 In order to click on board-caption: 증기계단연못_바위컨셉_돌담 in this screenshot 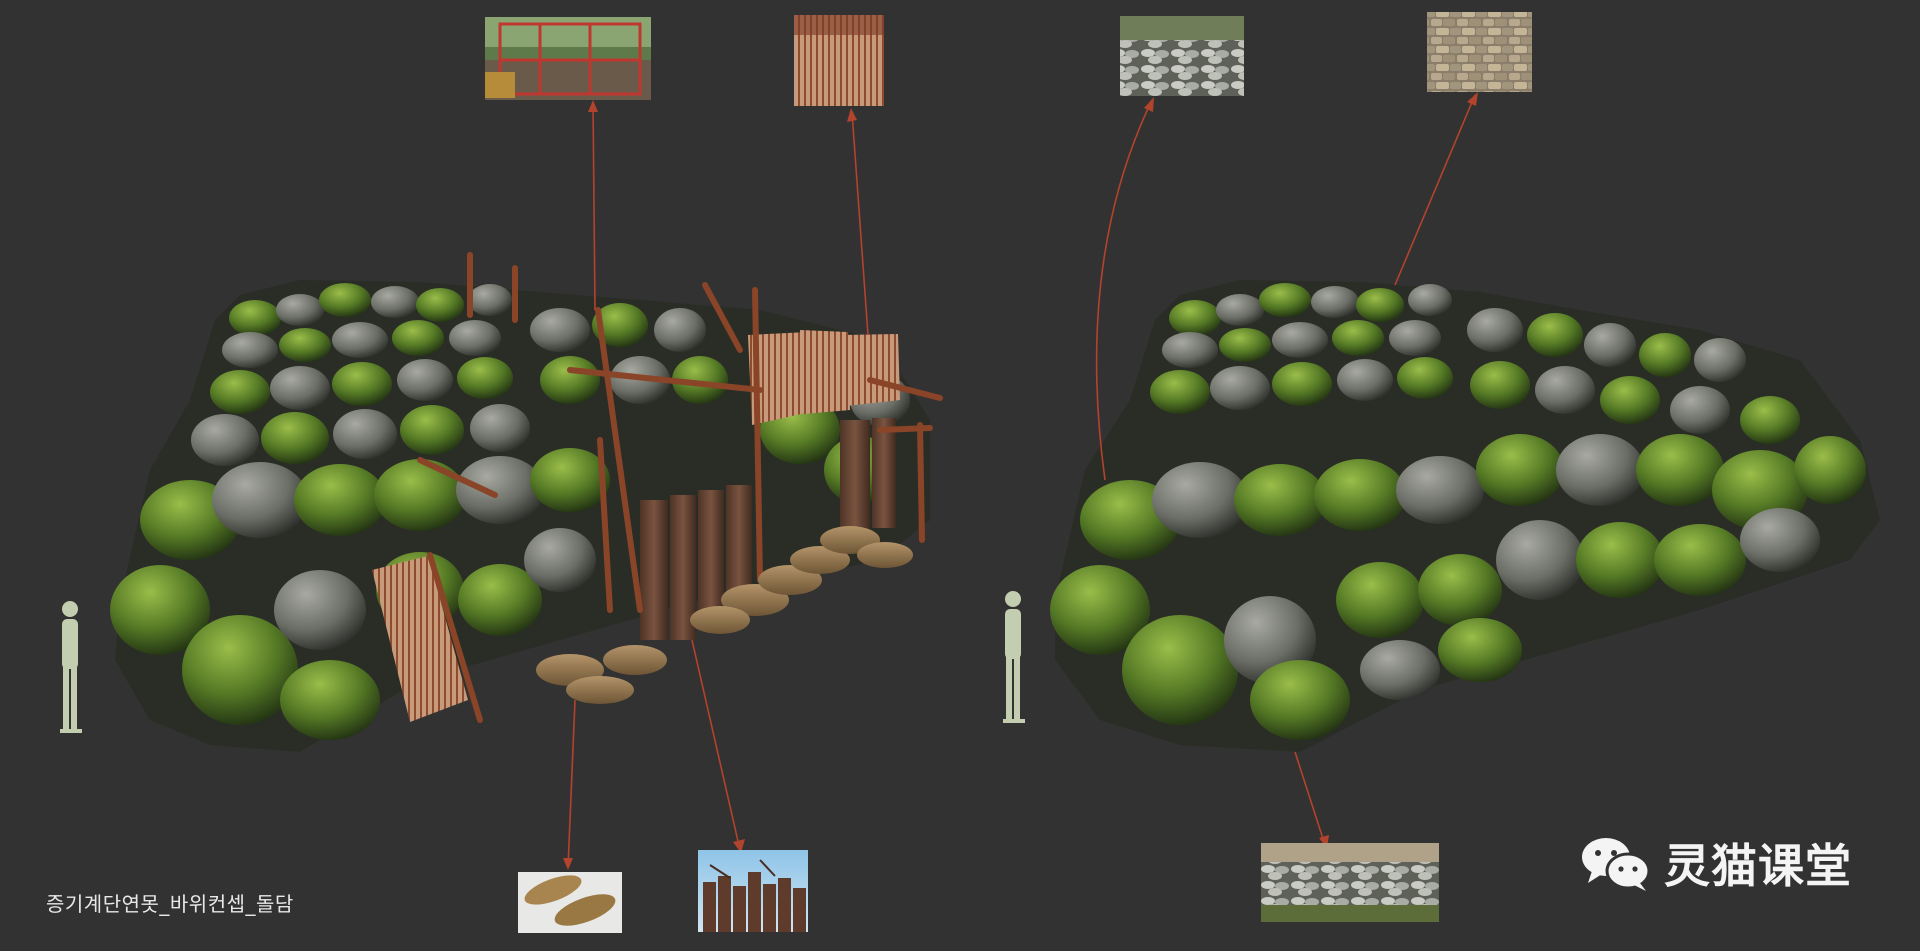, I will do `click(170, 904)`.